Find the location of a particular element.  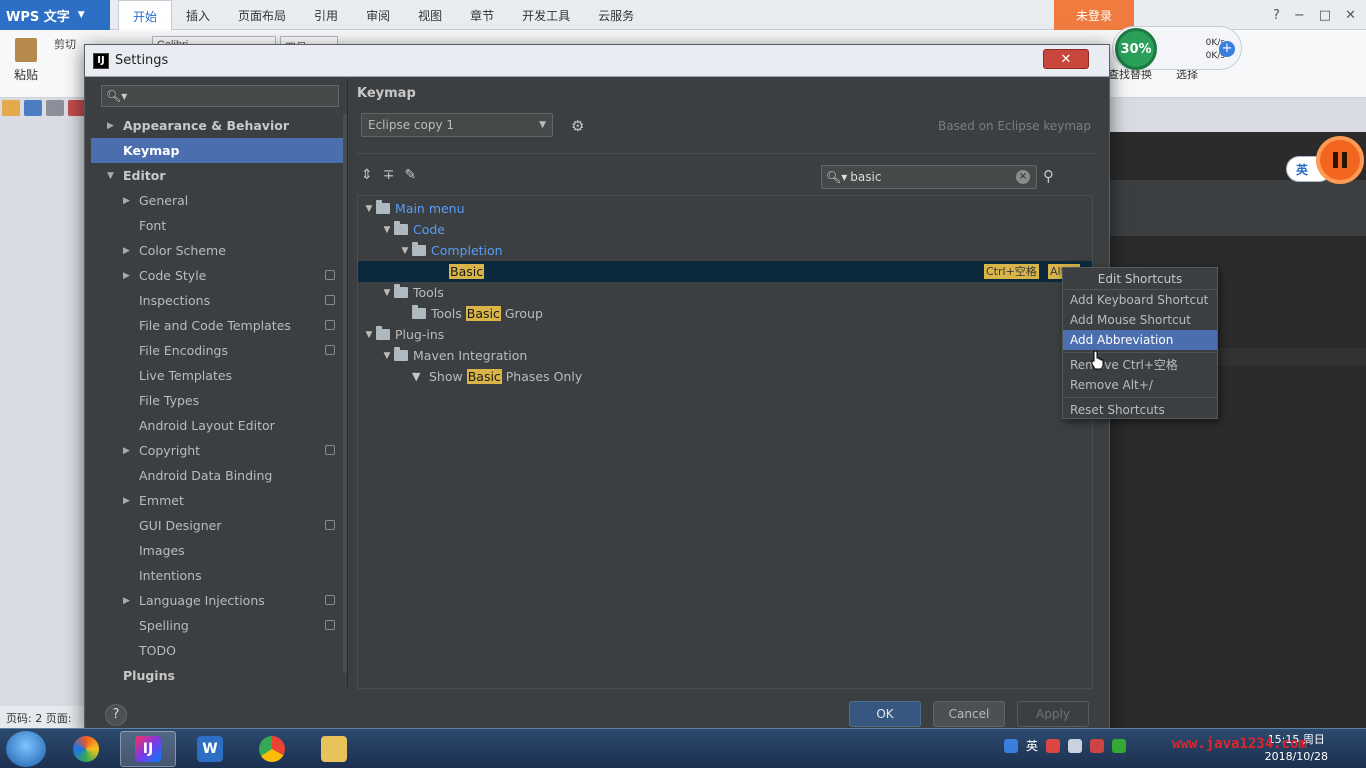

settings-tree-item: ▶ Appearance & Behavior is located at coordinates (219, 125).